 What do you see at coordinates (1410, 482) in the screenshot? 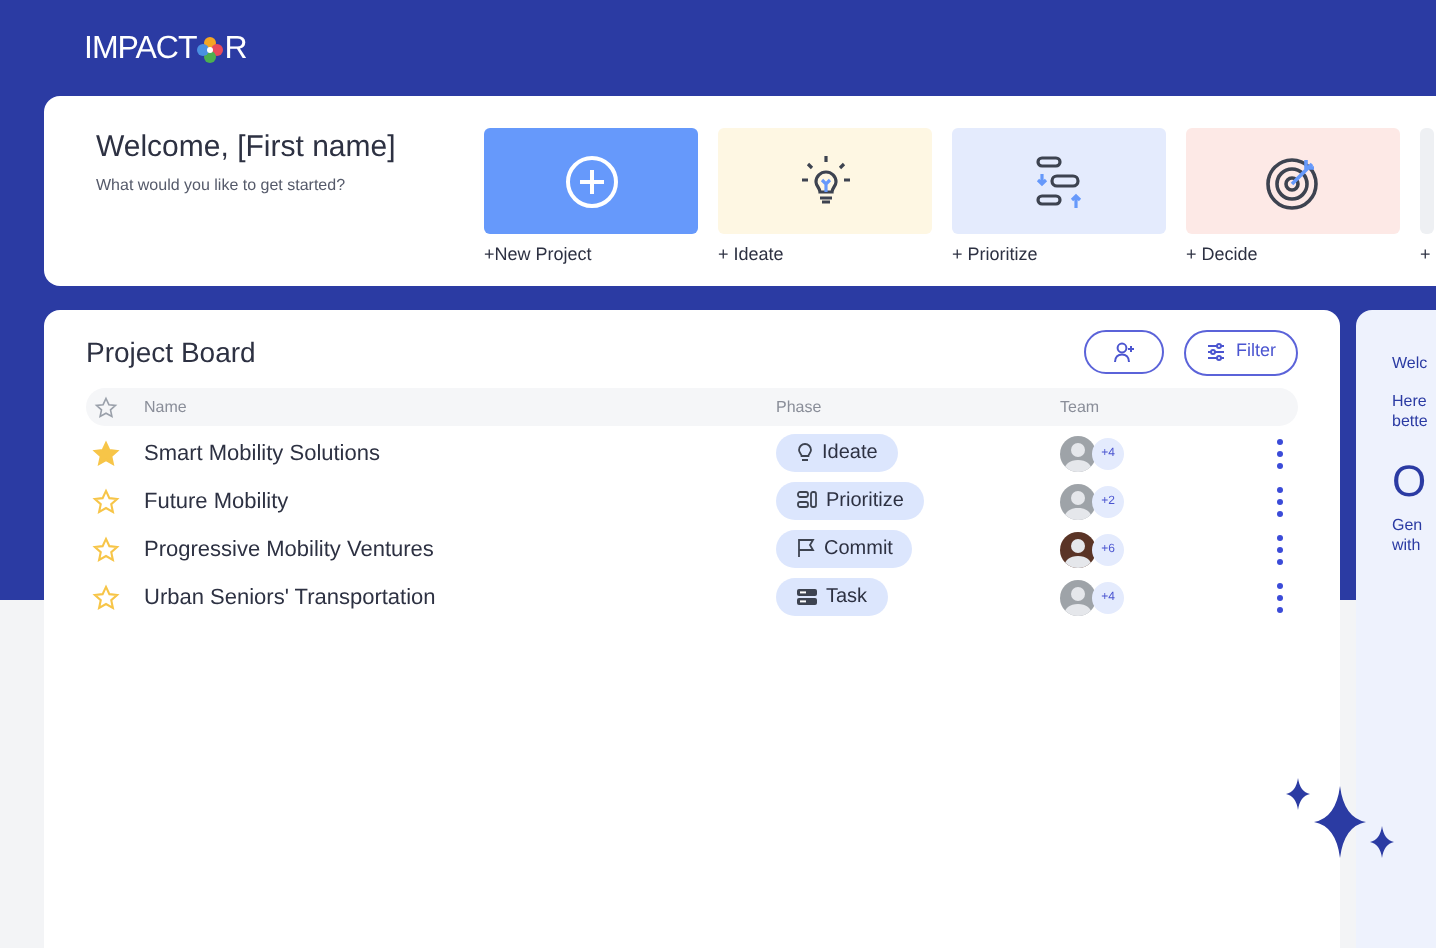
I see `panel-number: O` at bounding box center [1410, 482].